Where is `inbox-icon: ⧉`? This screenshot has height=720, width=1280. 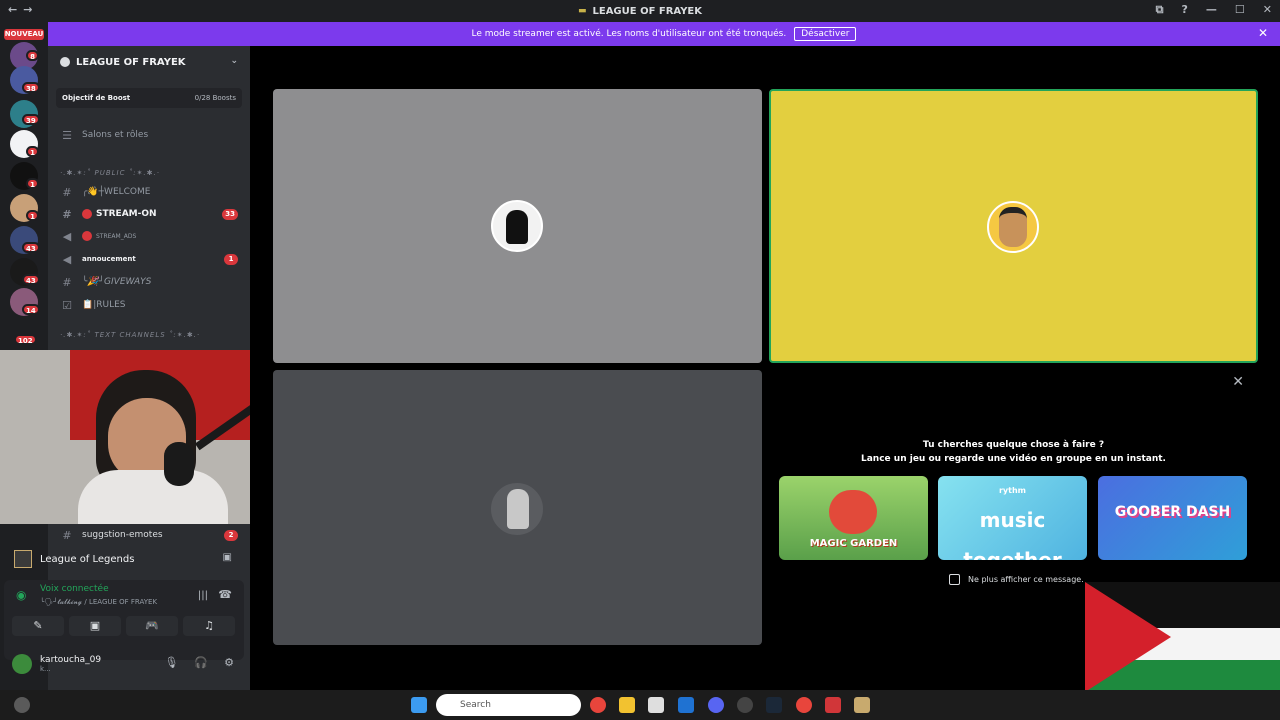 inbox-icon: ⧉ is located at coordinates (1160, 10).